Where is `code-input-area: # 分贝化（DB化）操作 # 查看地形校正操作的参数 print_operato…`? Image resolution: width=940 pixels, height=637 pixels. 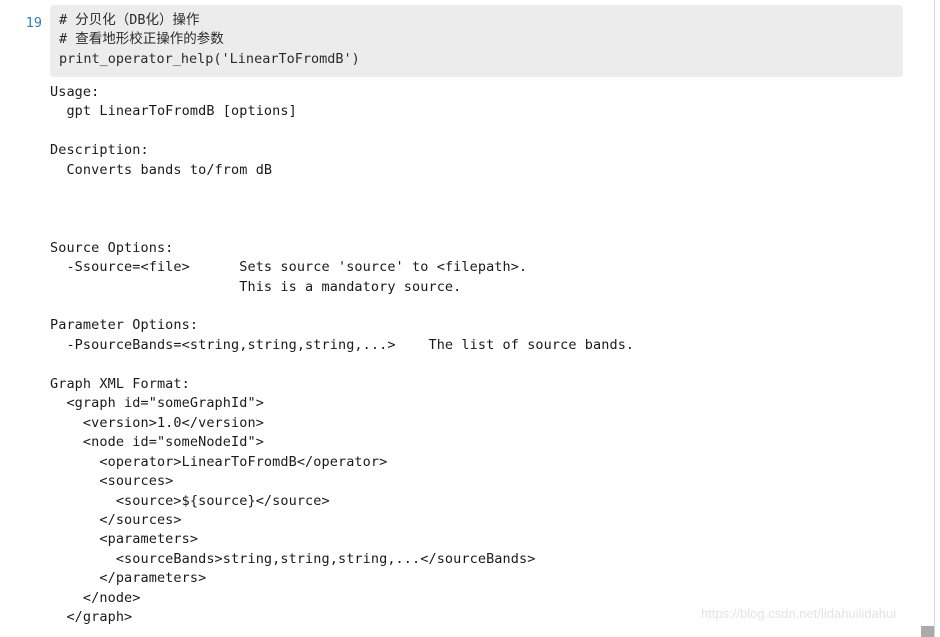 code-input-area: # 分贝化（DB化）操作 # 查看地形校正操作的参数 print_operato… is located at coordinates (476, 41).